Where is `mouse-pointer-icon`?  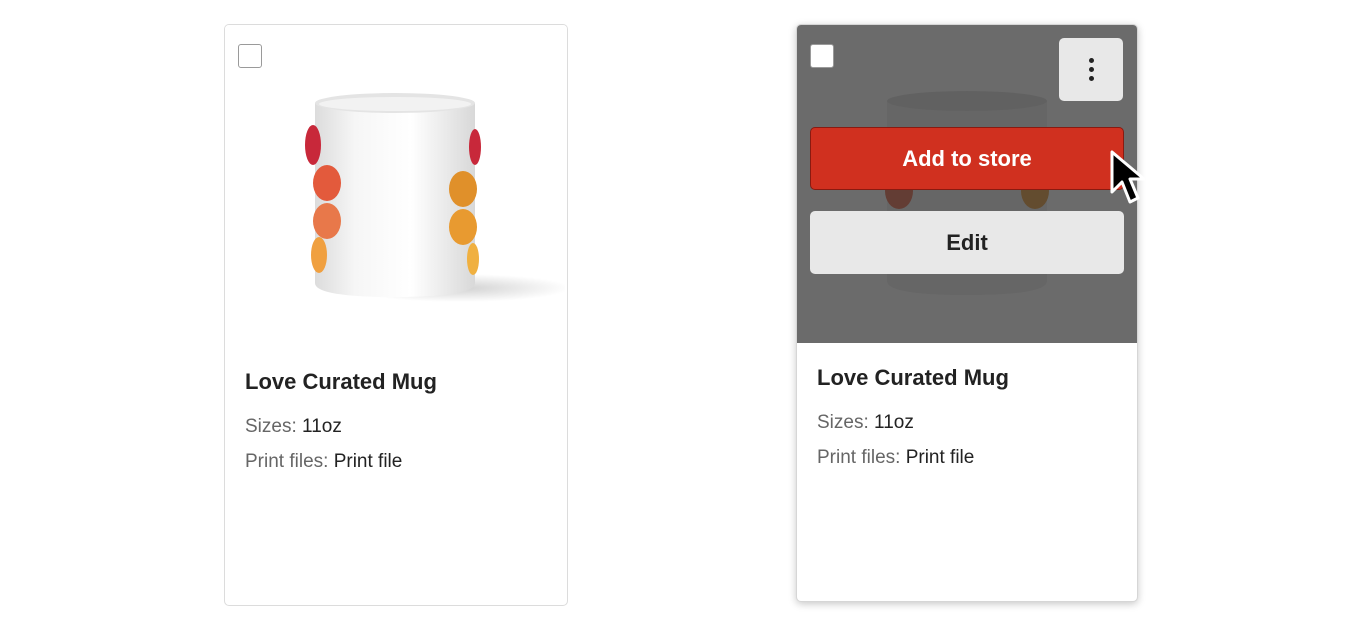
mouse-pointer-icon is located at coordinates (1128, 177).